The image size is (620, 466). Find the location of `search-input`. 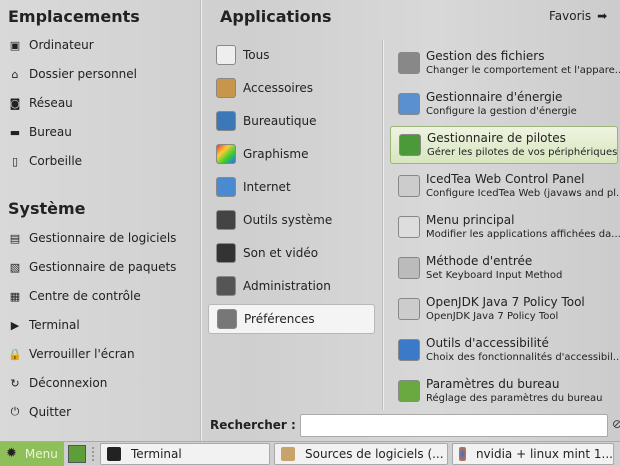

search-input is located at coordinates (454, 425).